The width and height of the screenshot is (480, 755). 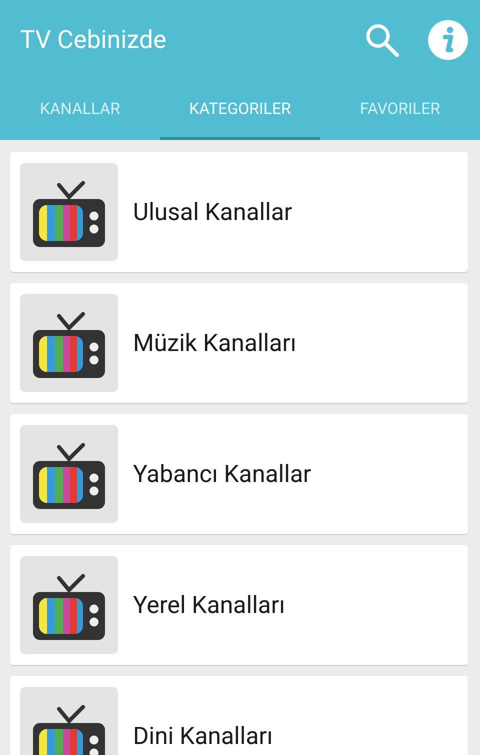 What do you see at coordinates (209, 605) in the screenshot?
I see `category-name: Yerel Kanalları` at bounding box center [209, 605].